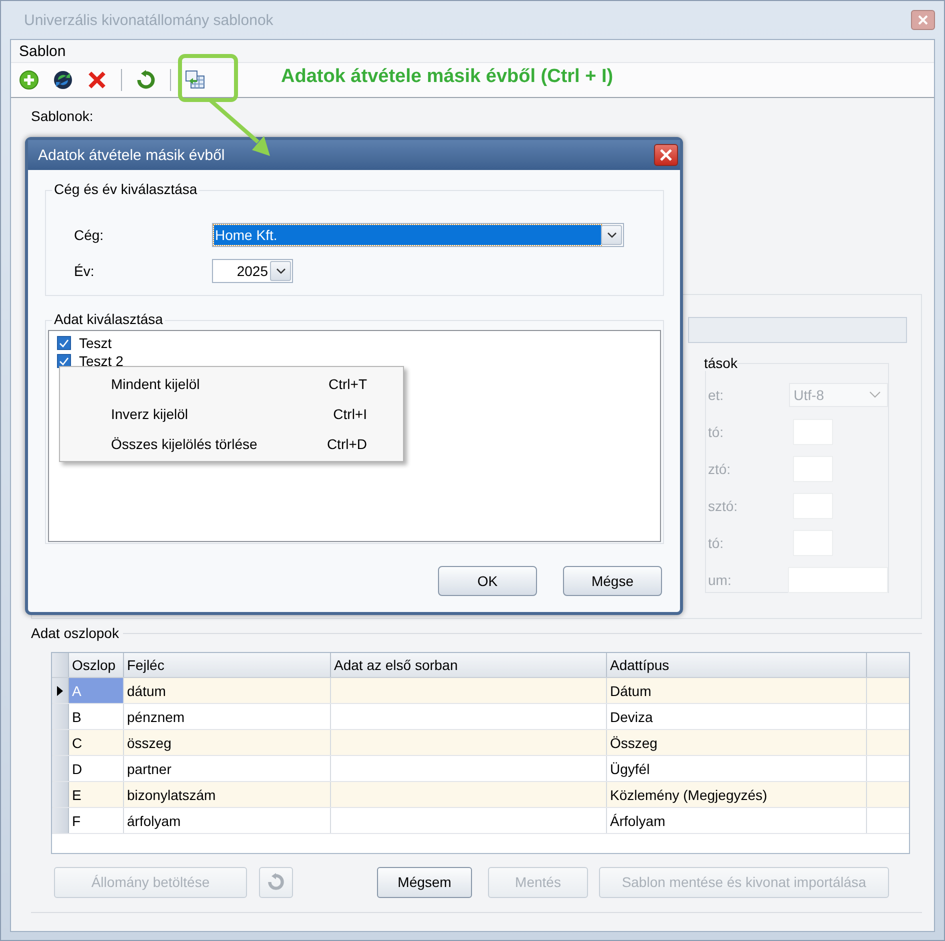  I want to click on company-label: Cég:, so click(89, 235).